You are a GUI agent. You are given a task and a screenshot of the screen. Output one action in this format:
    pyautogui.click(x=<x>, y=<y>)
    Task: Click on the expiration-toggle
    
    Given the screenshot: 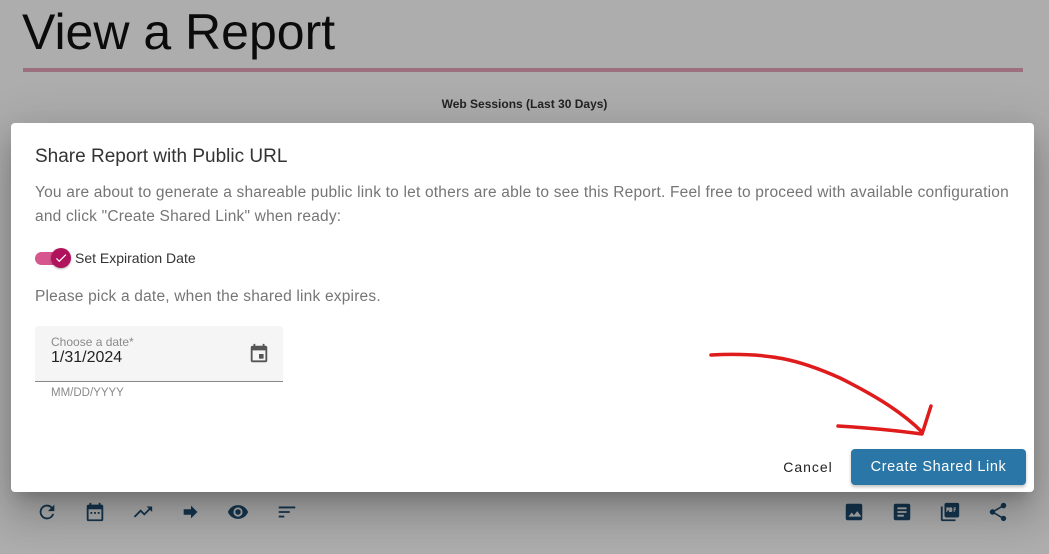 What is the action you would take?
    pyautogui.click(x=55, y=258)
    